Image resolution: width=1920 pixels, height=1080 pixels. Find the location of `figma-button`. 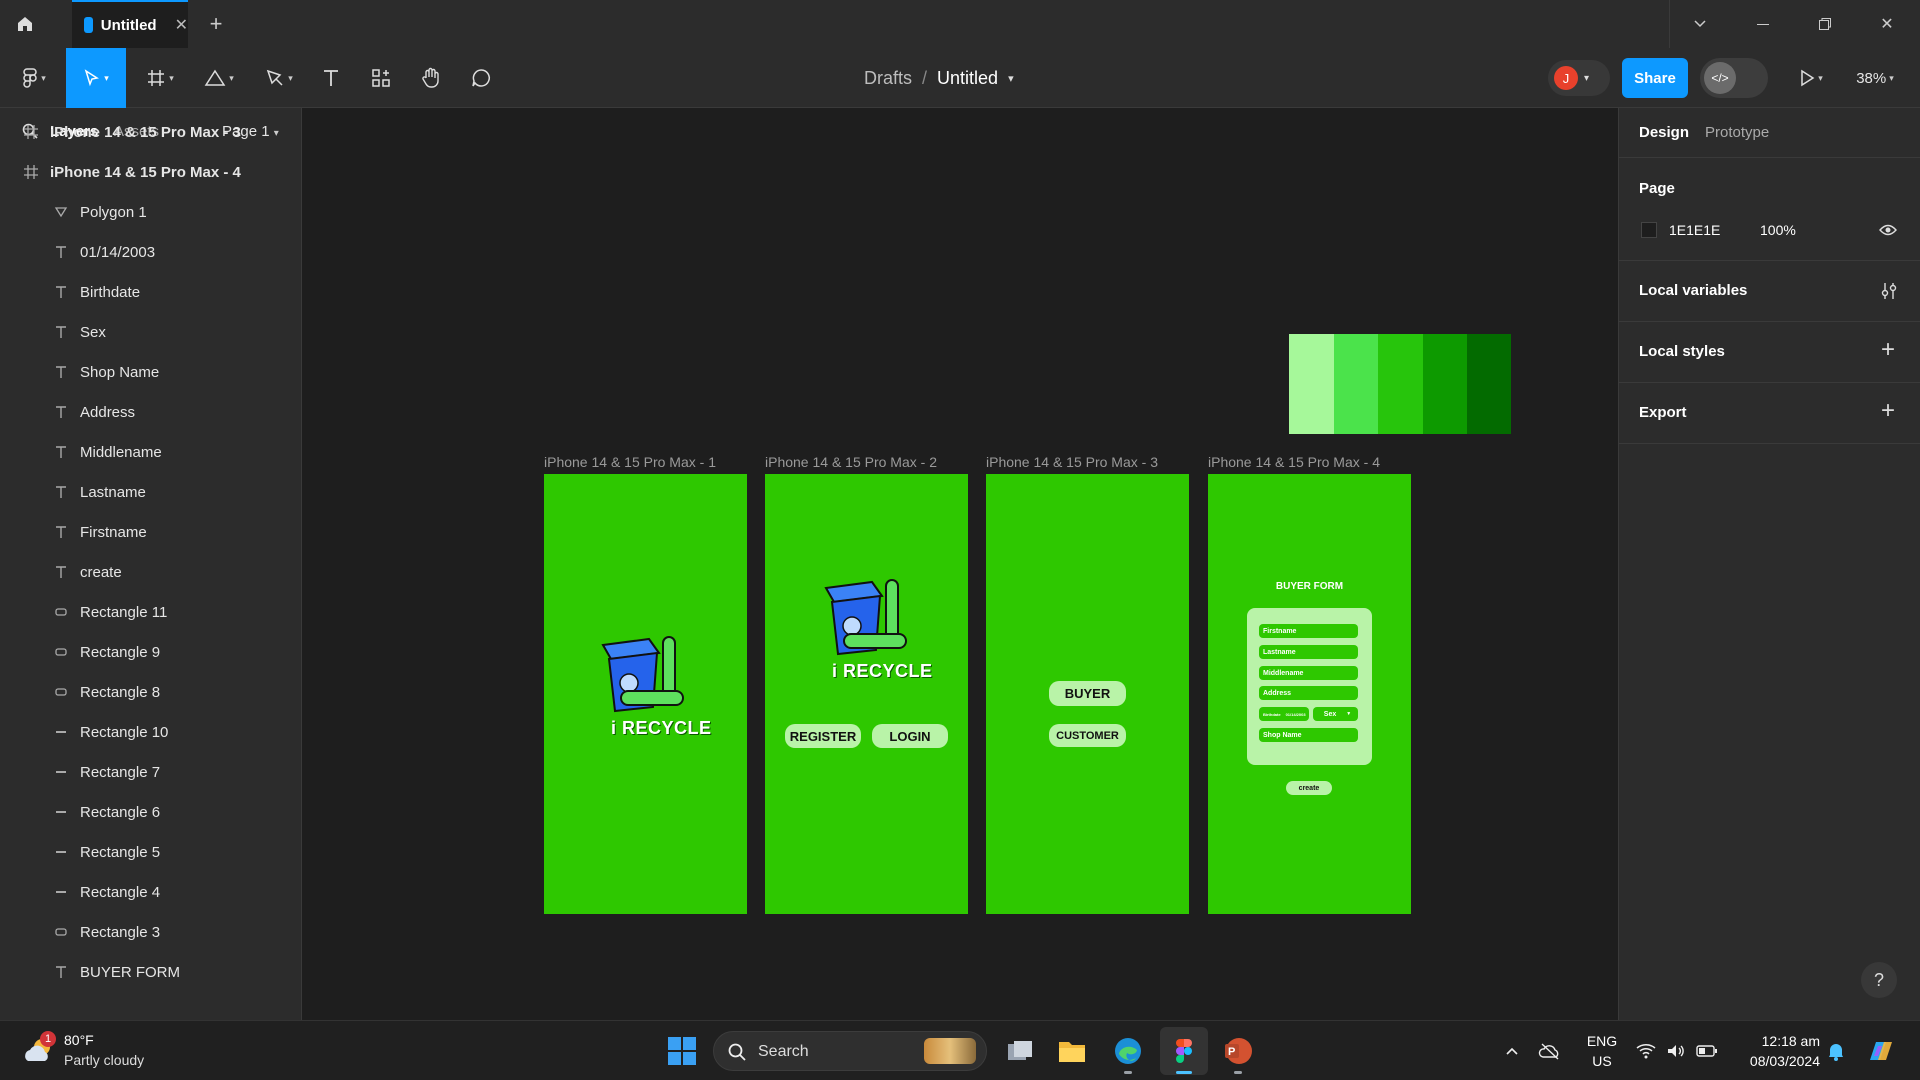

figma-button is located at coordinates (1184, 1051).